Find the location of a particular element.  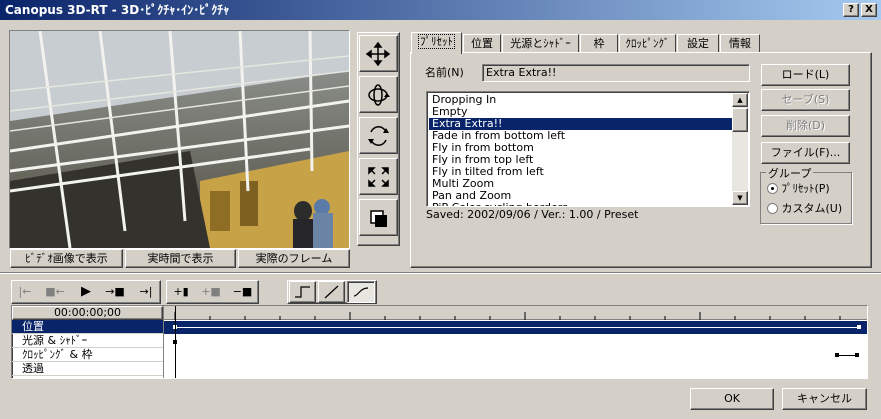

tab-preset-label: ﾌﾟﾘｾｯﾄ is located at coordinates (436, 41).